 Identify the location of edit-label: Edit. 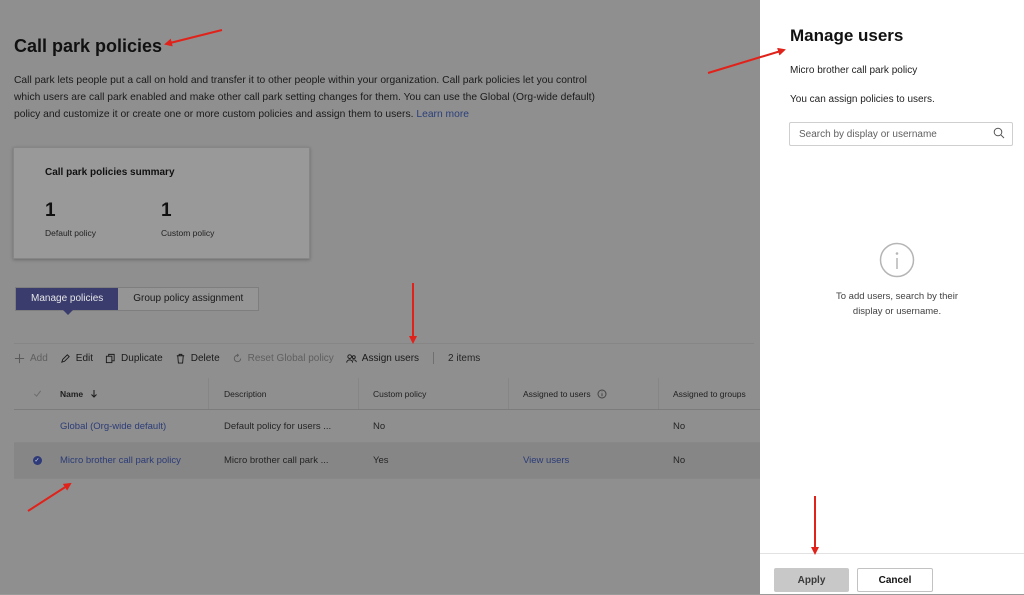
(84, 358).